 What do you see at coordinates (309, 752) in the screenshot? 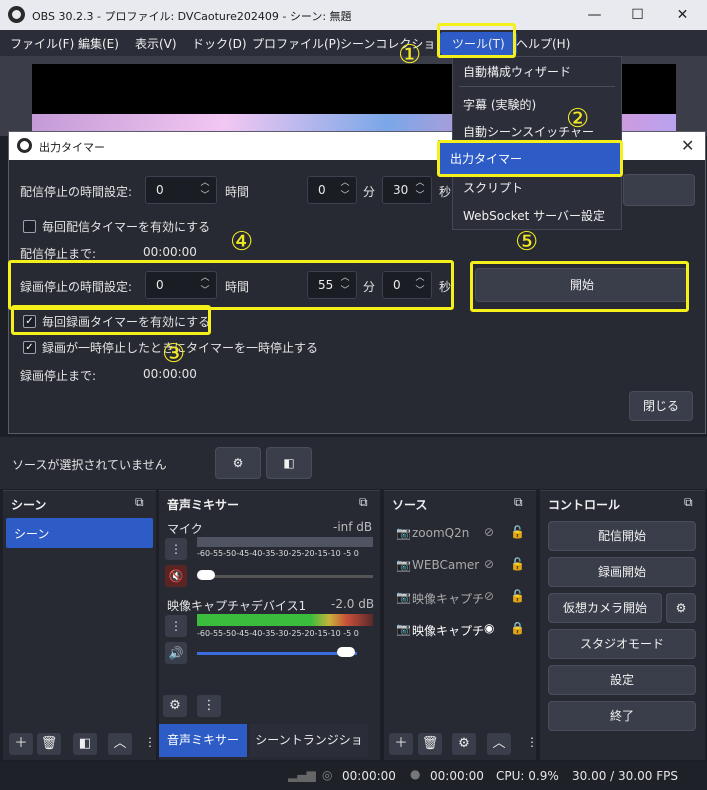
I see `tab-scene-transition: シーントランジション` at bounding box center [309, 752].